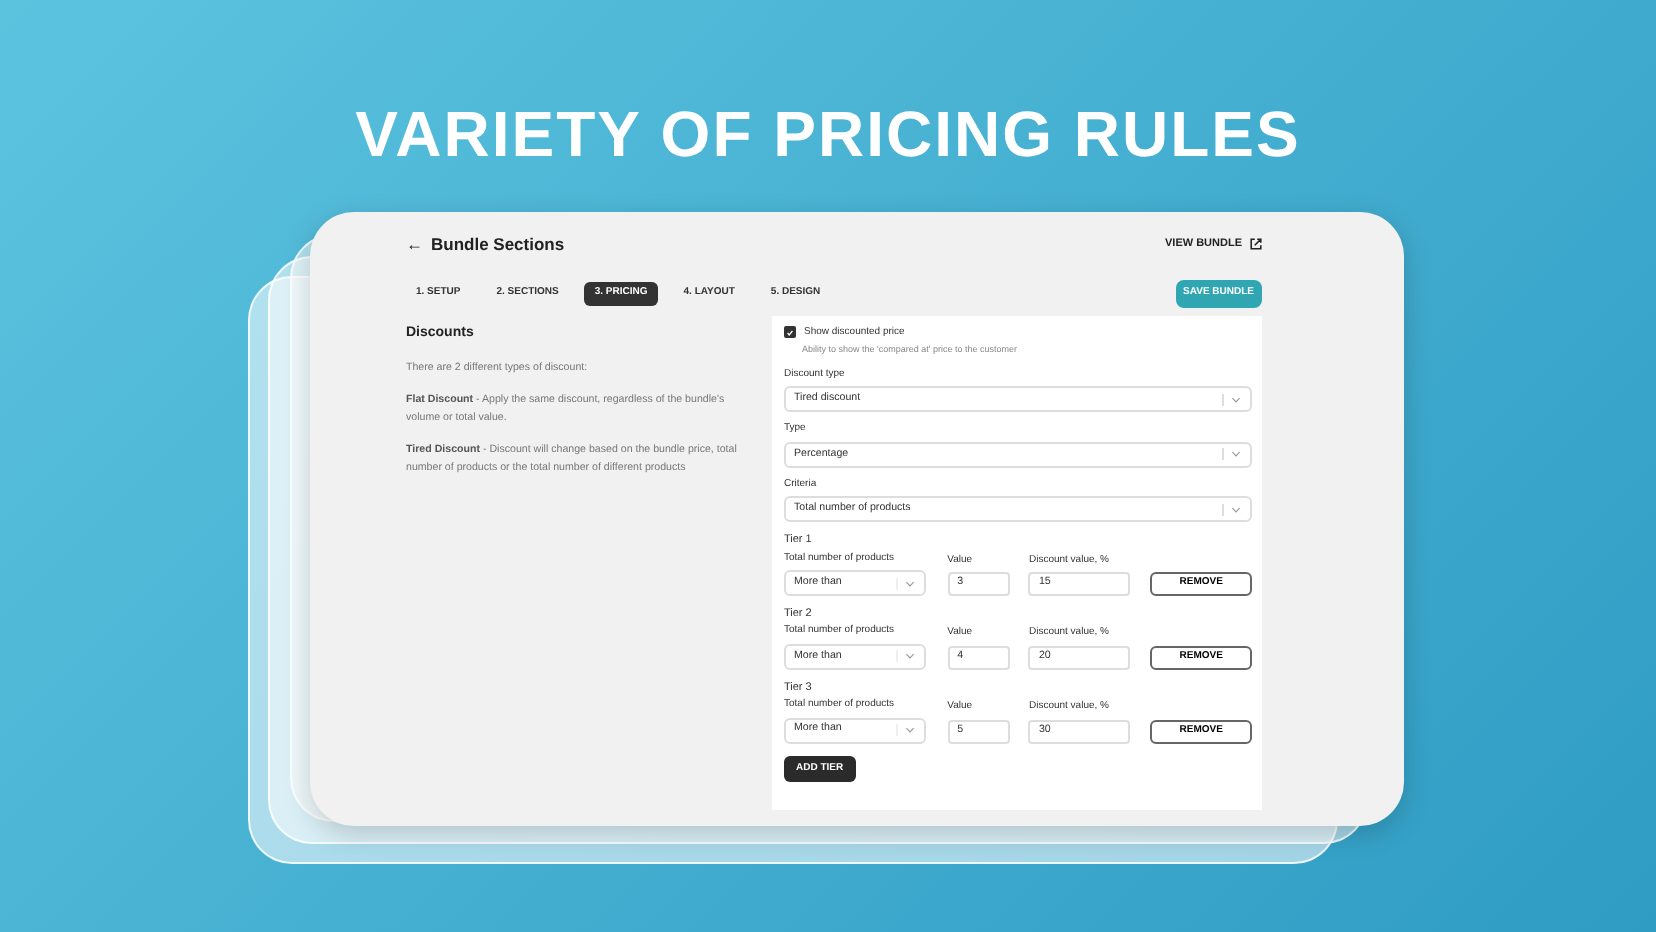  Describe the element at coordinates (828, 134) in the screenshot. I see `headline: VARIETY OF PRICING RULES` at that location.